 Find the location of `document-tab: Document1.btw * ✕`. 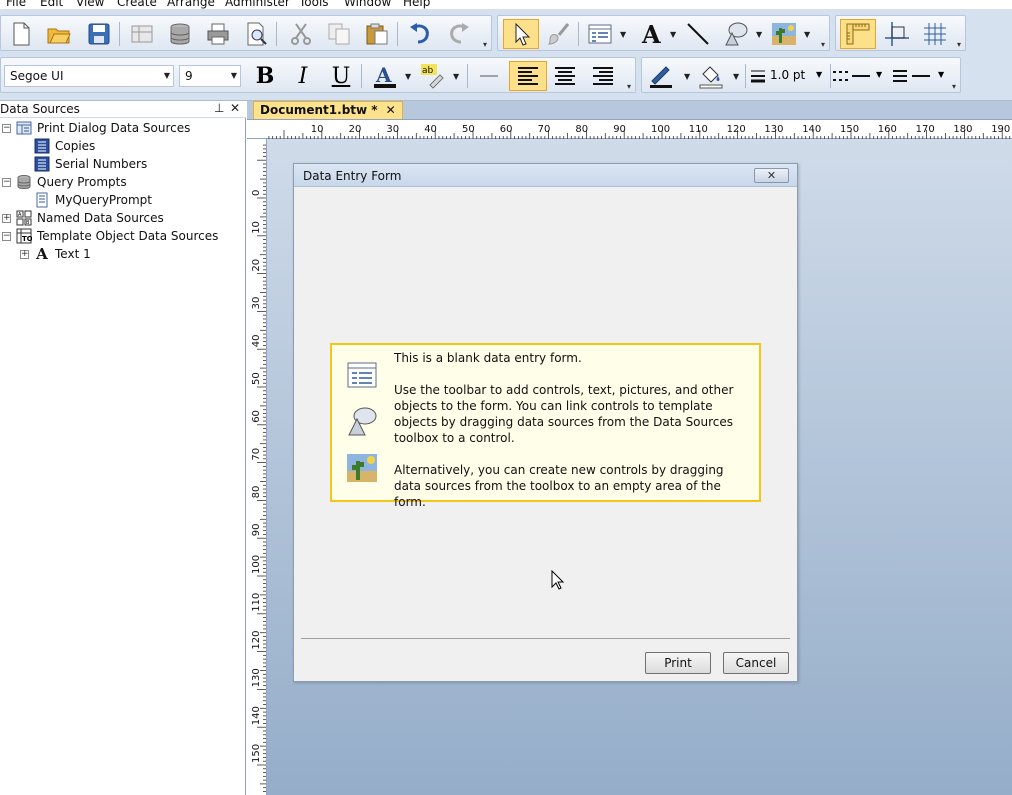

document-tab: Document1.btw * ✕ is located at coordinates (328, 110).